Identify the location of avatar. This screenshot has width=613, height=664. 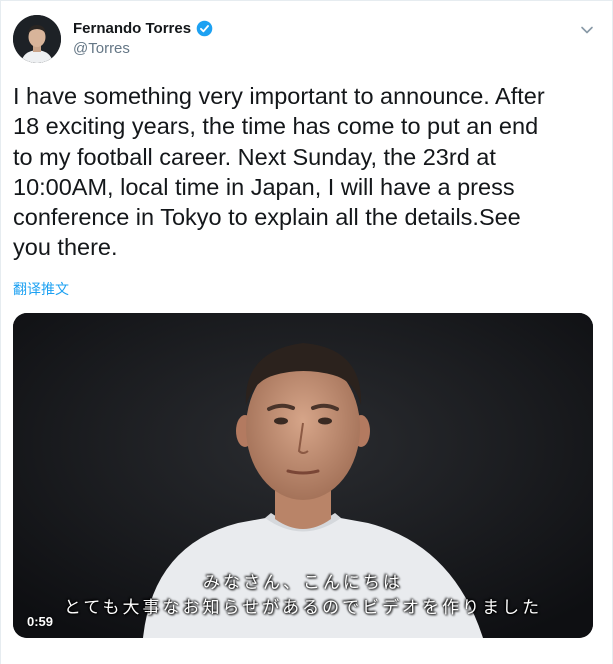
(37, 39).